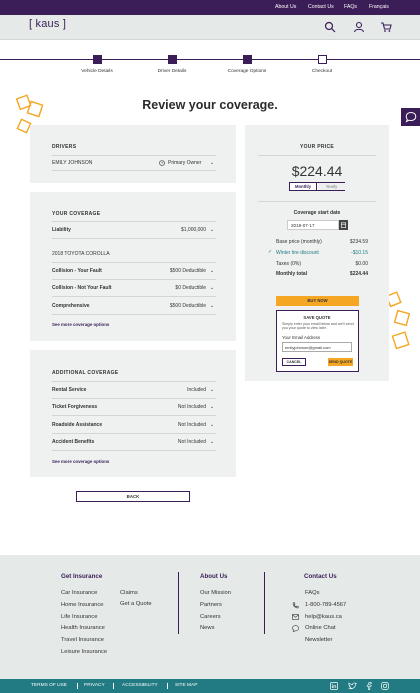 This screenshot has height=693, width=420. What do you see at coordinates (185, 163) in the screenshot?
I see `driver-role: Primary Owner` at bounding box center [185, 163].